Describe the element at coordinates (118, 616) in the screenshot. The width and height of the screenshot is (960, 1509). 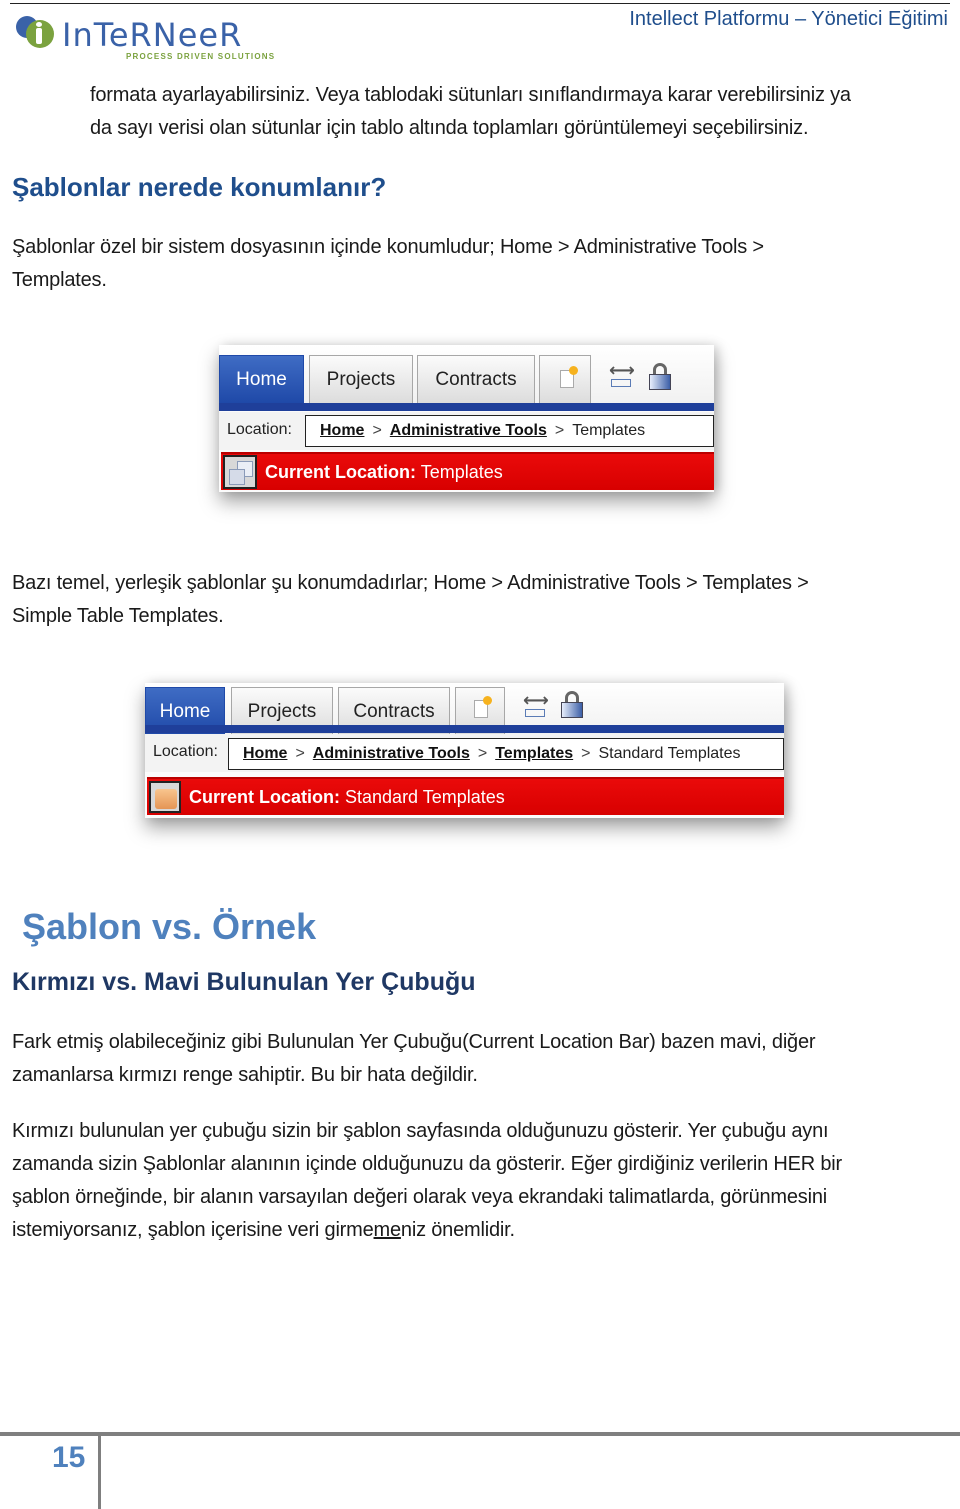
I see `paragraph-line: Simple Table Templates.` at that location.